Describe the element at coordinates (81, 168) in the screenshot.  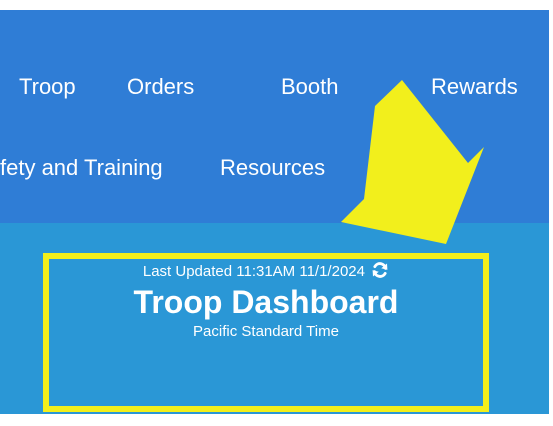
I see `nav-item-safety-and-training: fety and Training` at that location.